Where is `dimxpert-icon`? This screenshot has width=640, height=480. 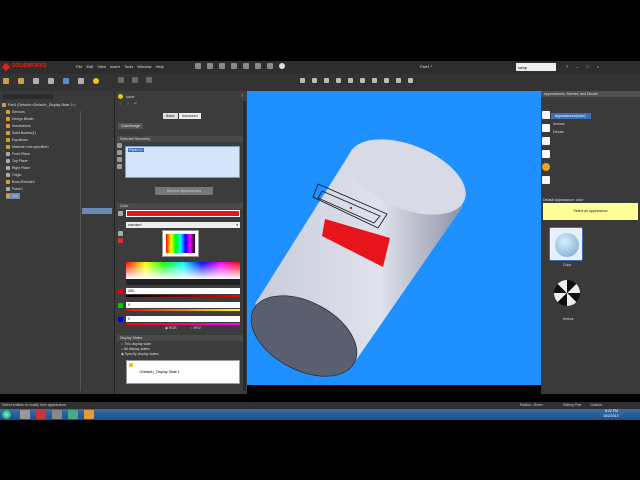
dimxpert-icon is located at coordinates (51, 81).